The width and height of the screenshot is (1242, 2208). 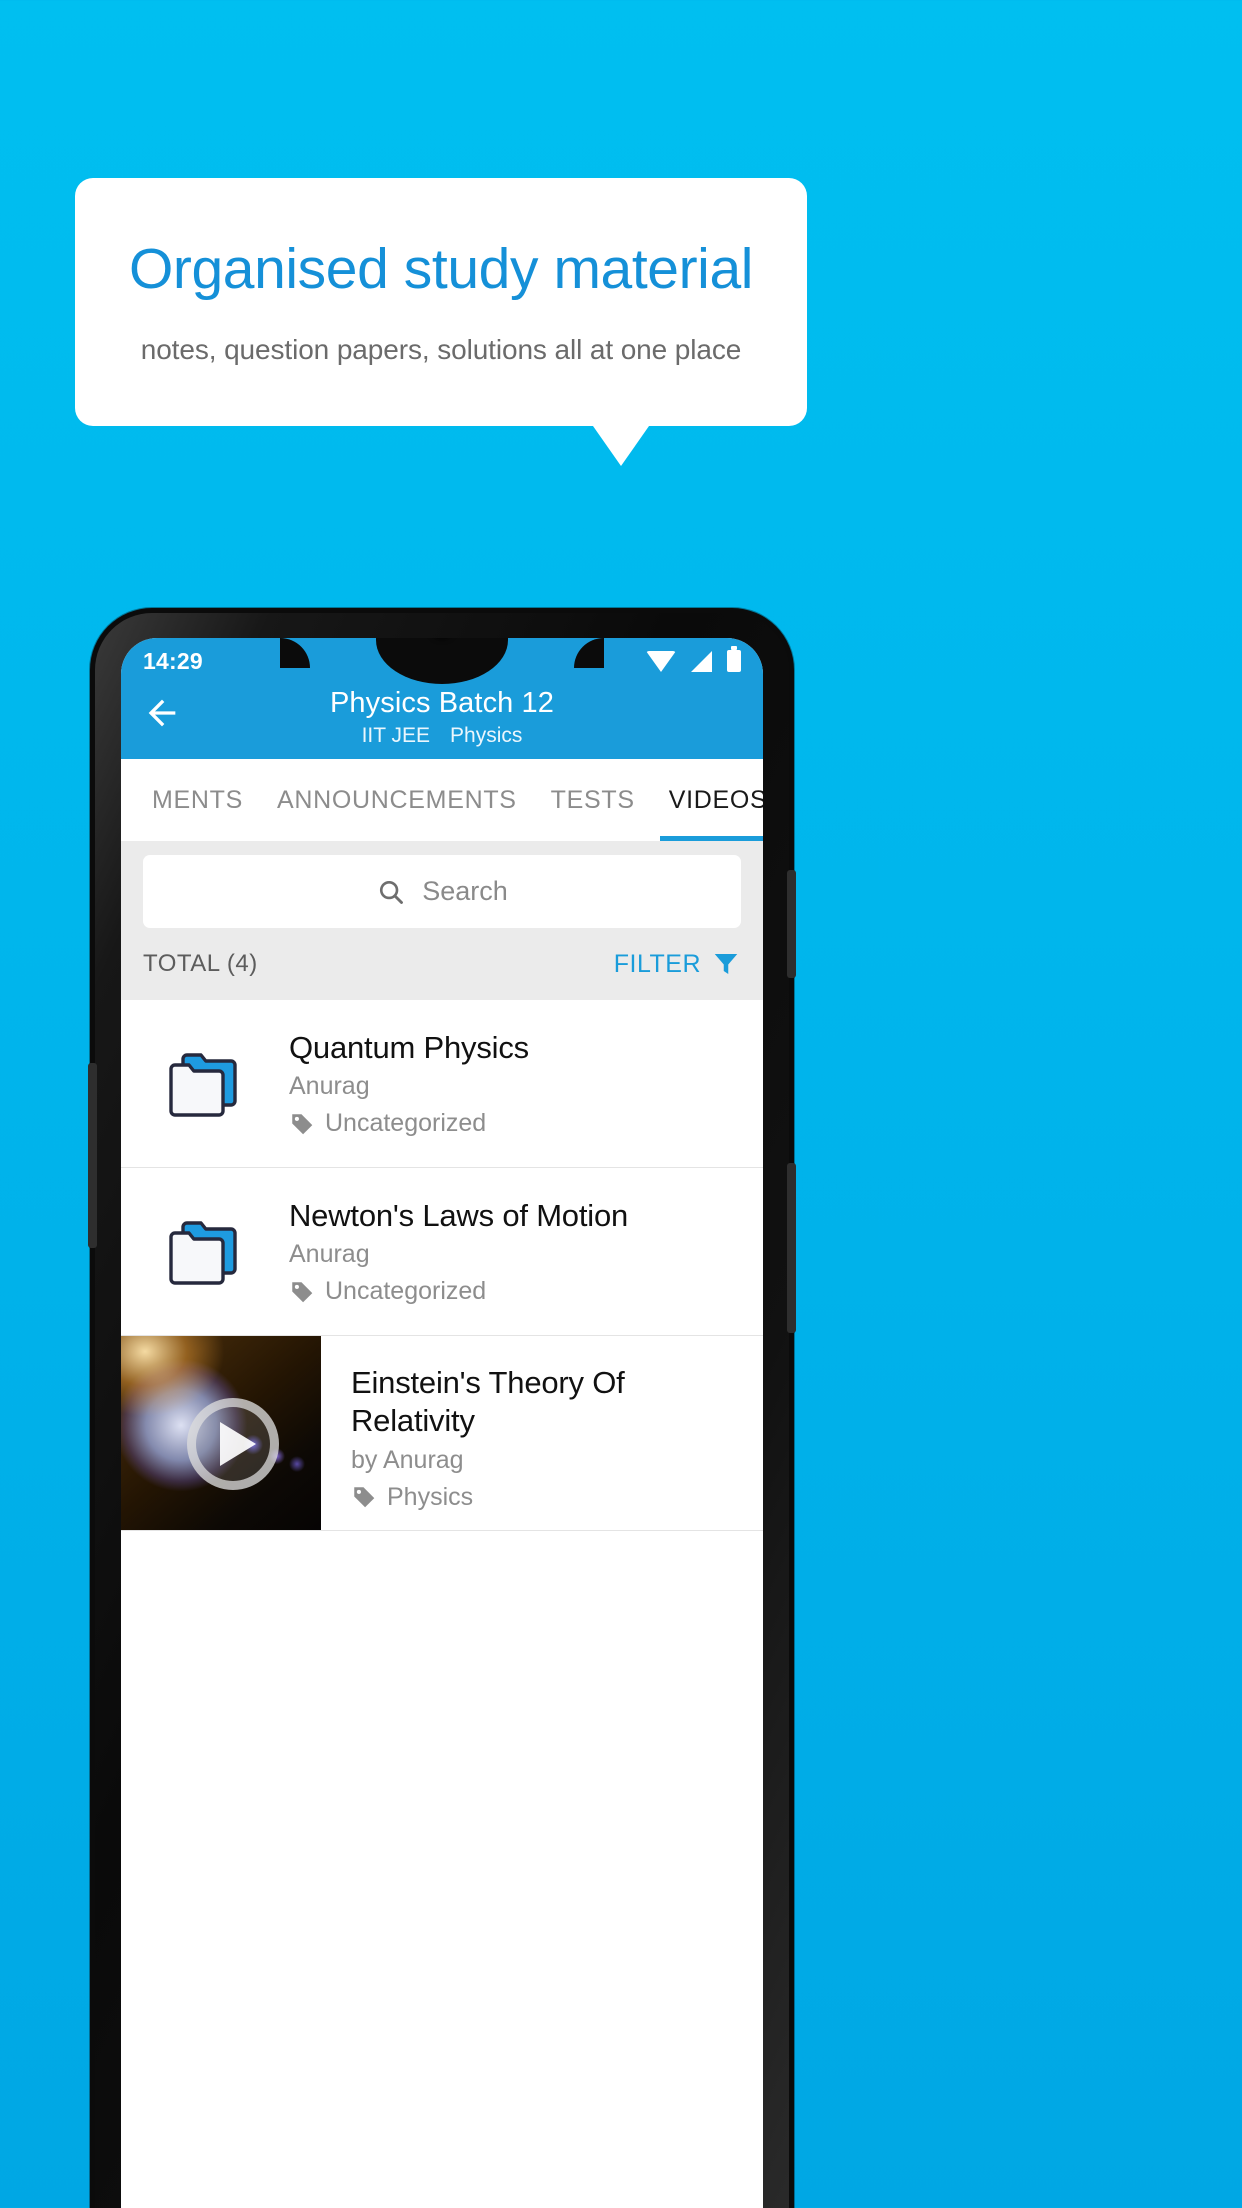 I want to click on search-icon, so click(x=392, y=892).